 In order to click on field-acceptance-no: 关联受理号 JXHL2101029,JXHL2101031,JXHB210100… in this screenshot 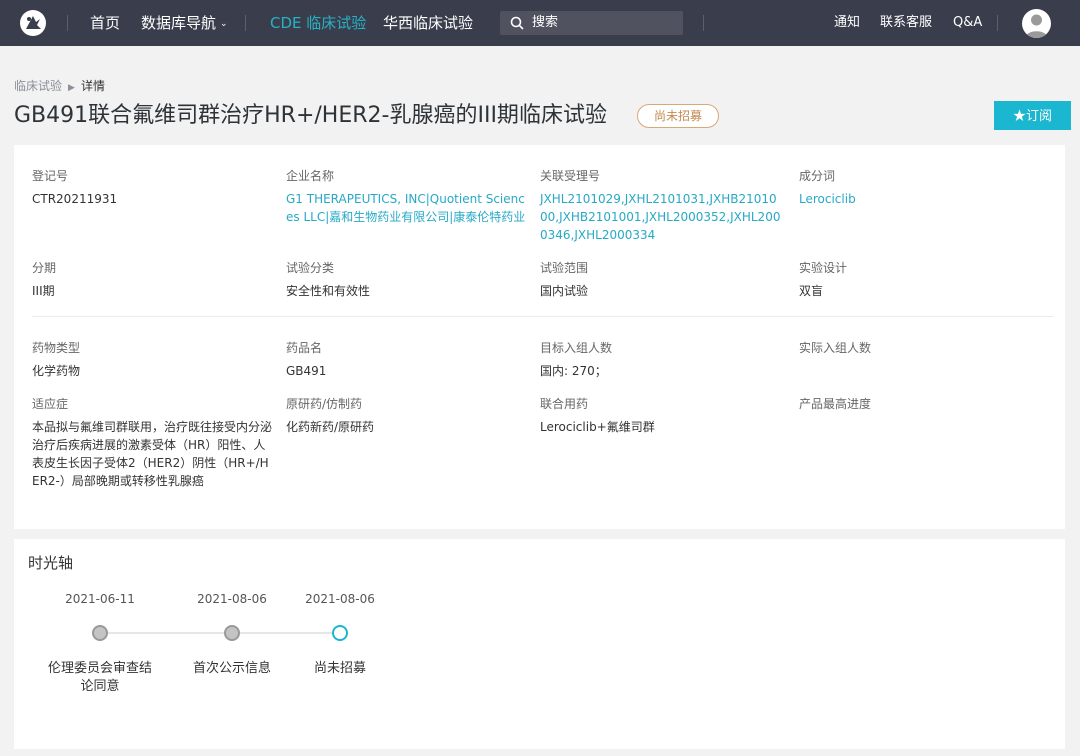, I will do `click(661, 206)`.